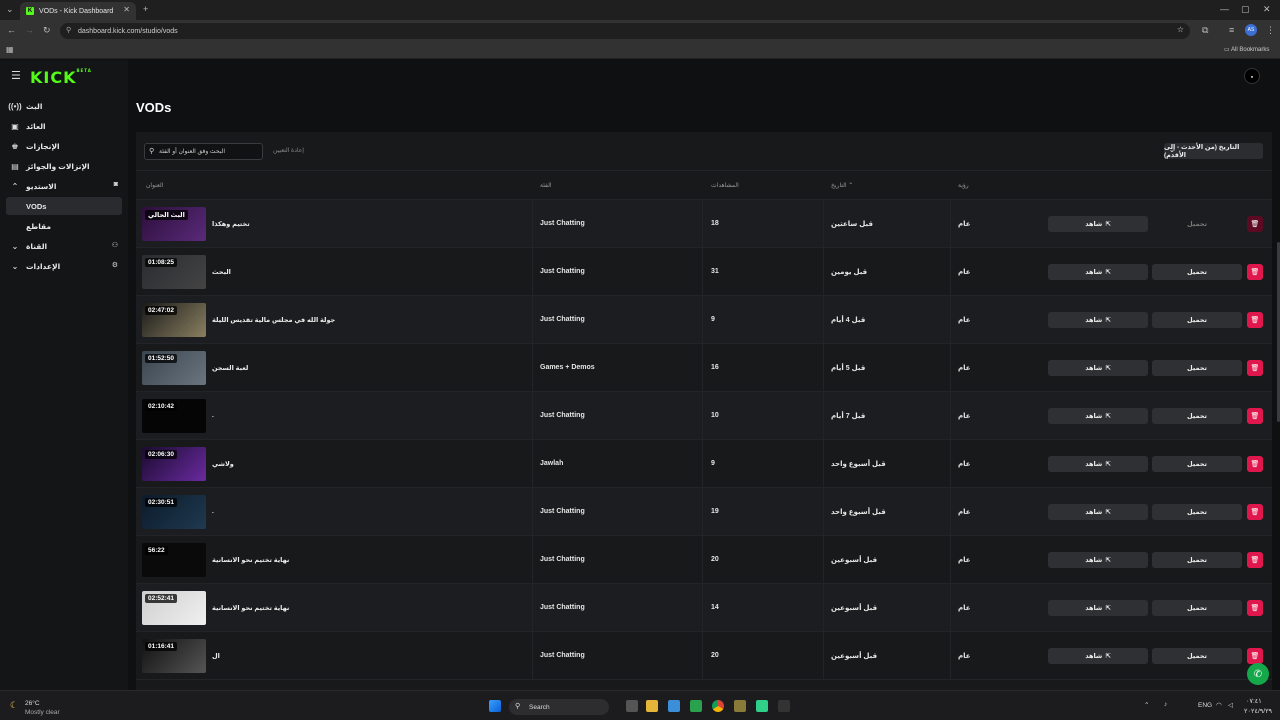 Image resolution: width=1280 pixels, height=720 pixels. I want to click on hamburger-menu-icon: ☰, so click(16, 75).